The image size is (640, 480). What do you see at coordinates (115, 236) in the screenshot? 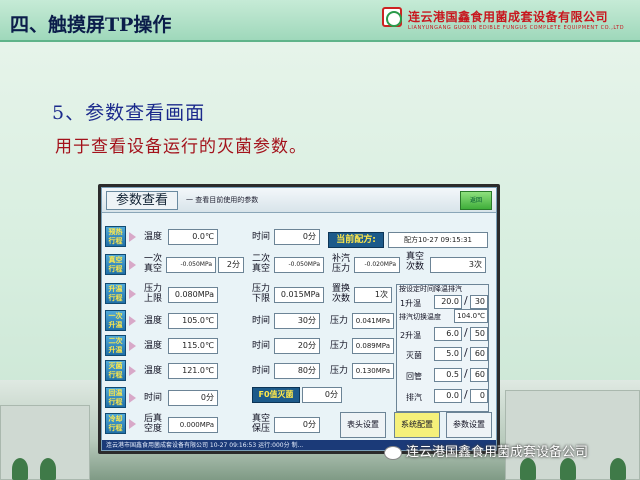
I see `side-btn-preheat: 预热 行程` at bounding box center [115, 236].